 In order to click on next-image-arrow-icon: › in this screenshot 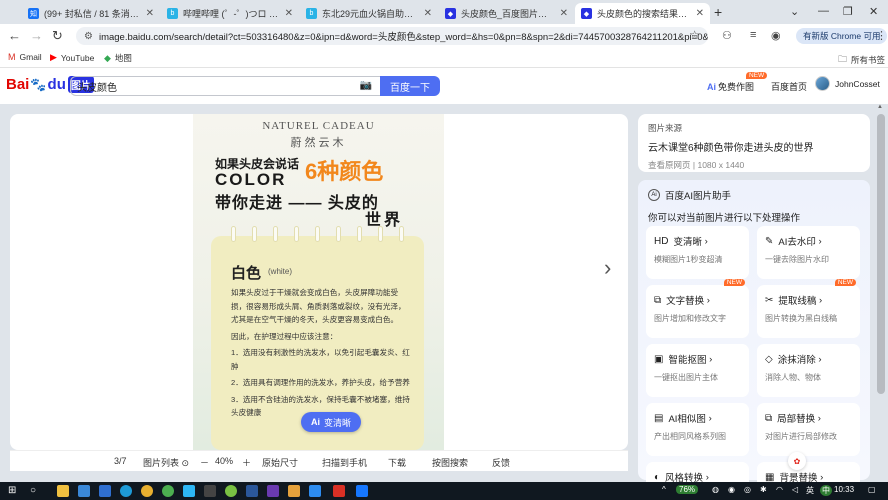, I will do `click(607, 268)`.